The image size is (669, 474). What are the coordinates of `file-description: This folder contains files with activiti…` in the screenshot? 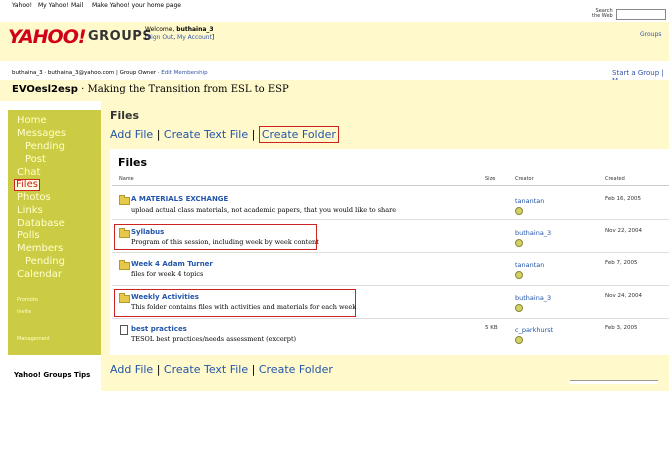 It's located at (244, 307).